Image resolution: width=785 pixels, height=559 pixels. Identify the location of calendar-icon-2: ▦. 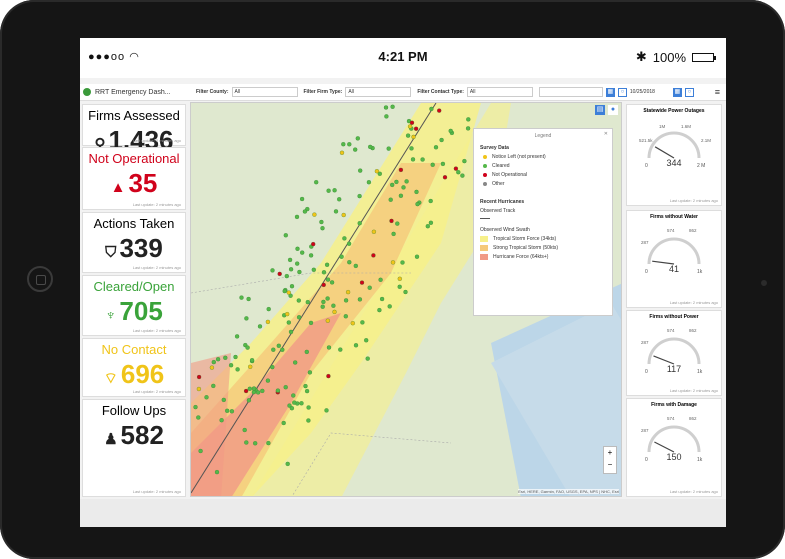
(677, 92).